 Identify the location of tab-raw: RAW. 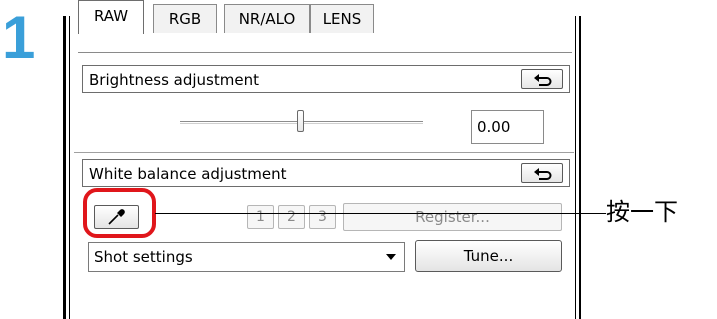
(111, 17).